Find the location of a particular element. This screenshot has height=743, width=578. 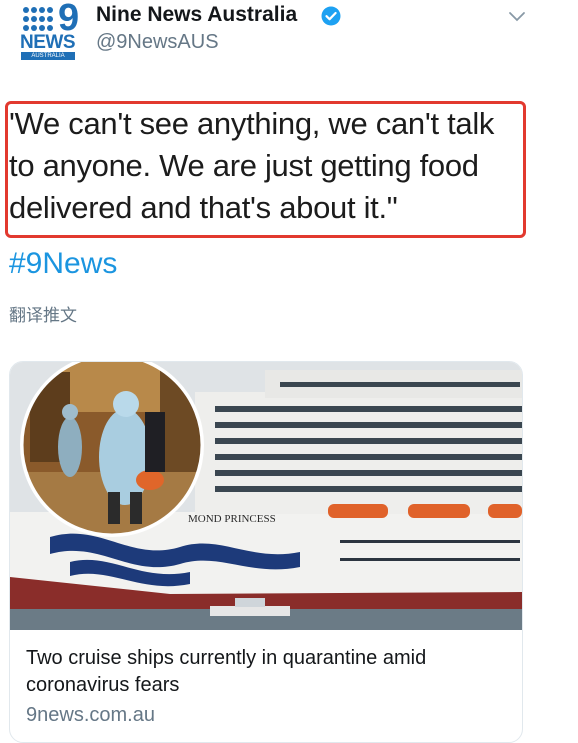

chevron-down-icon is located at coordinates (517, 17).